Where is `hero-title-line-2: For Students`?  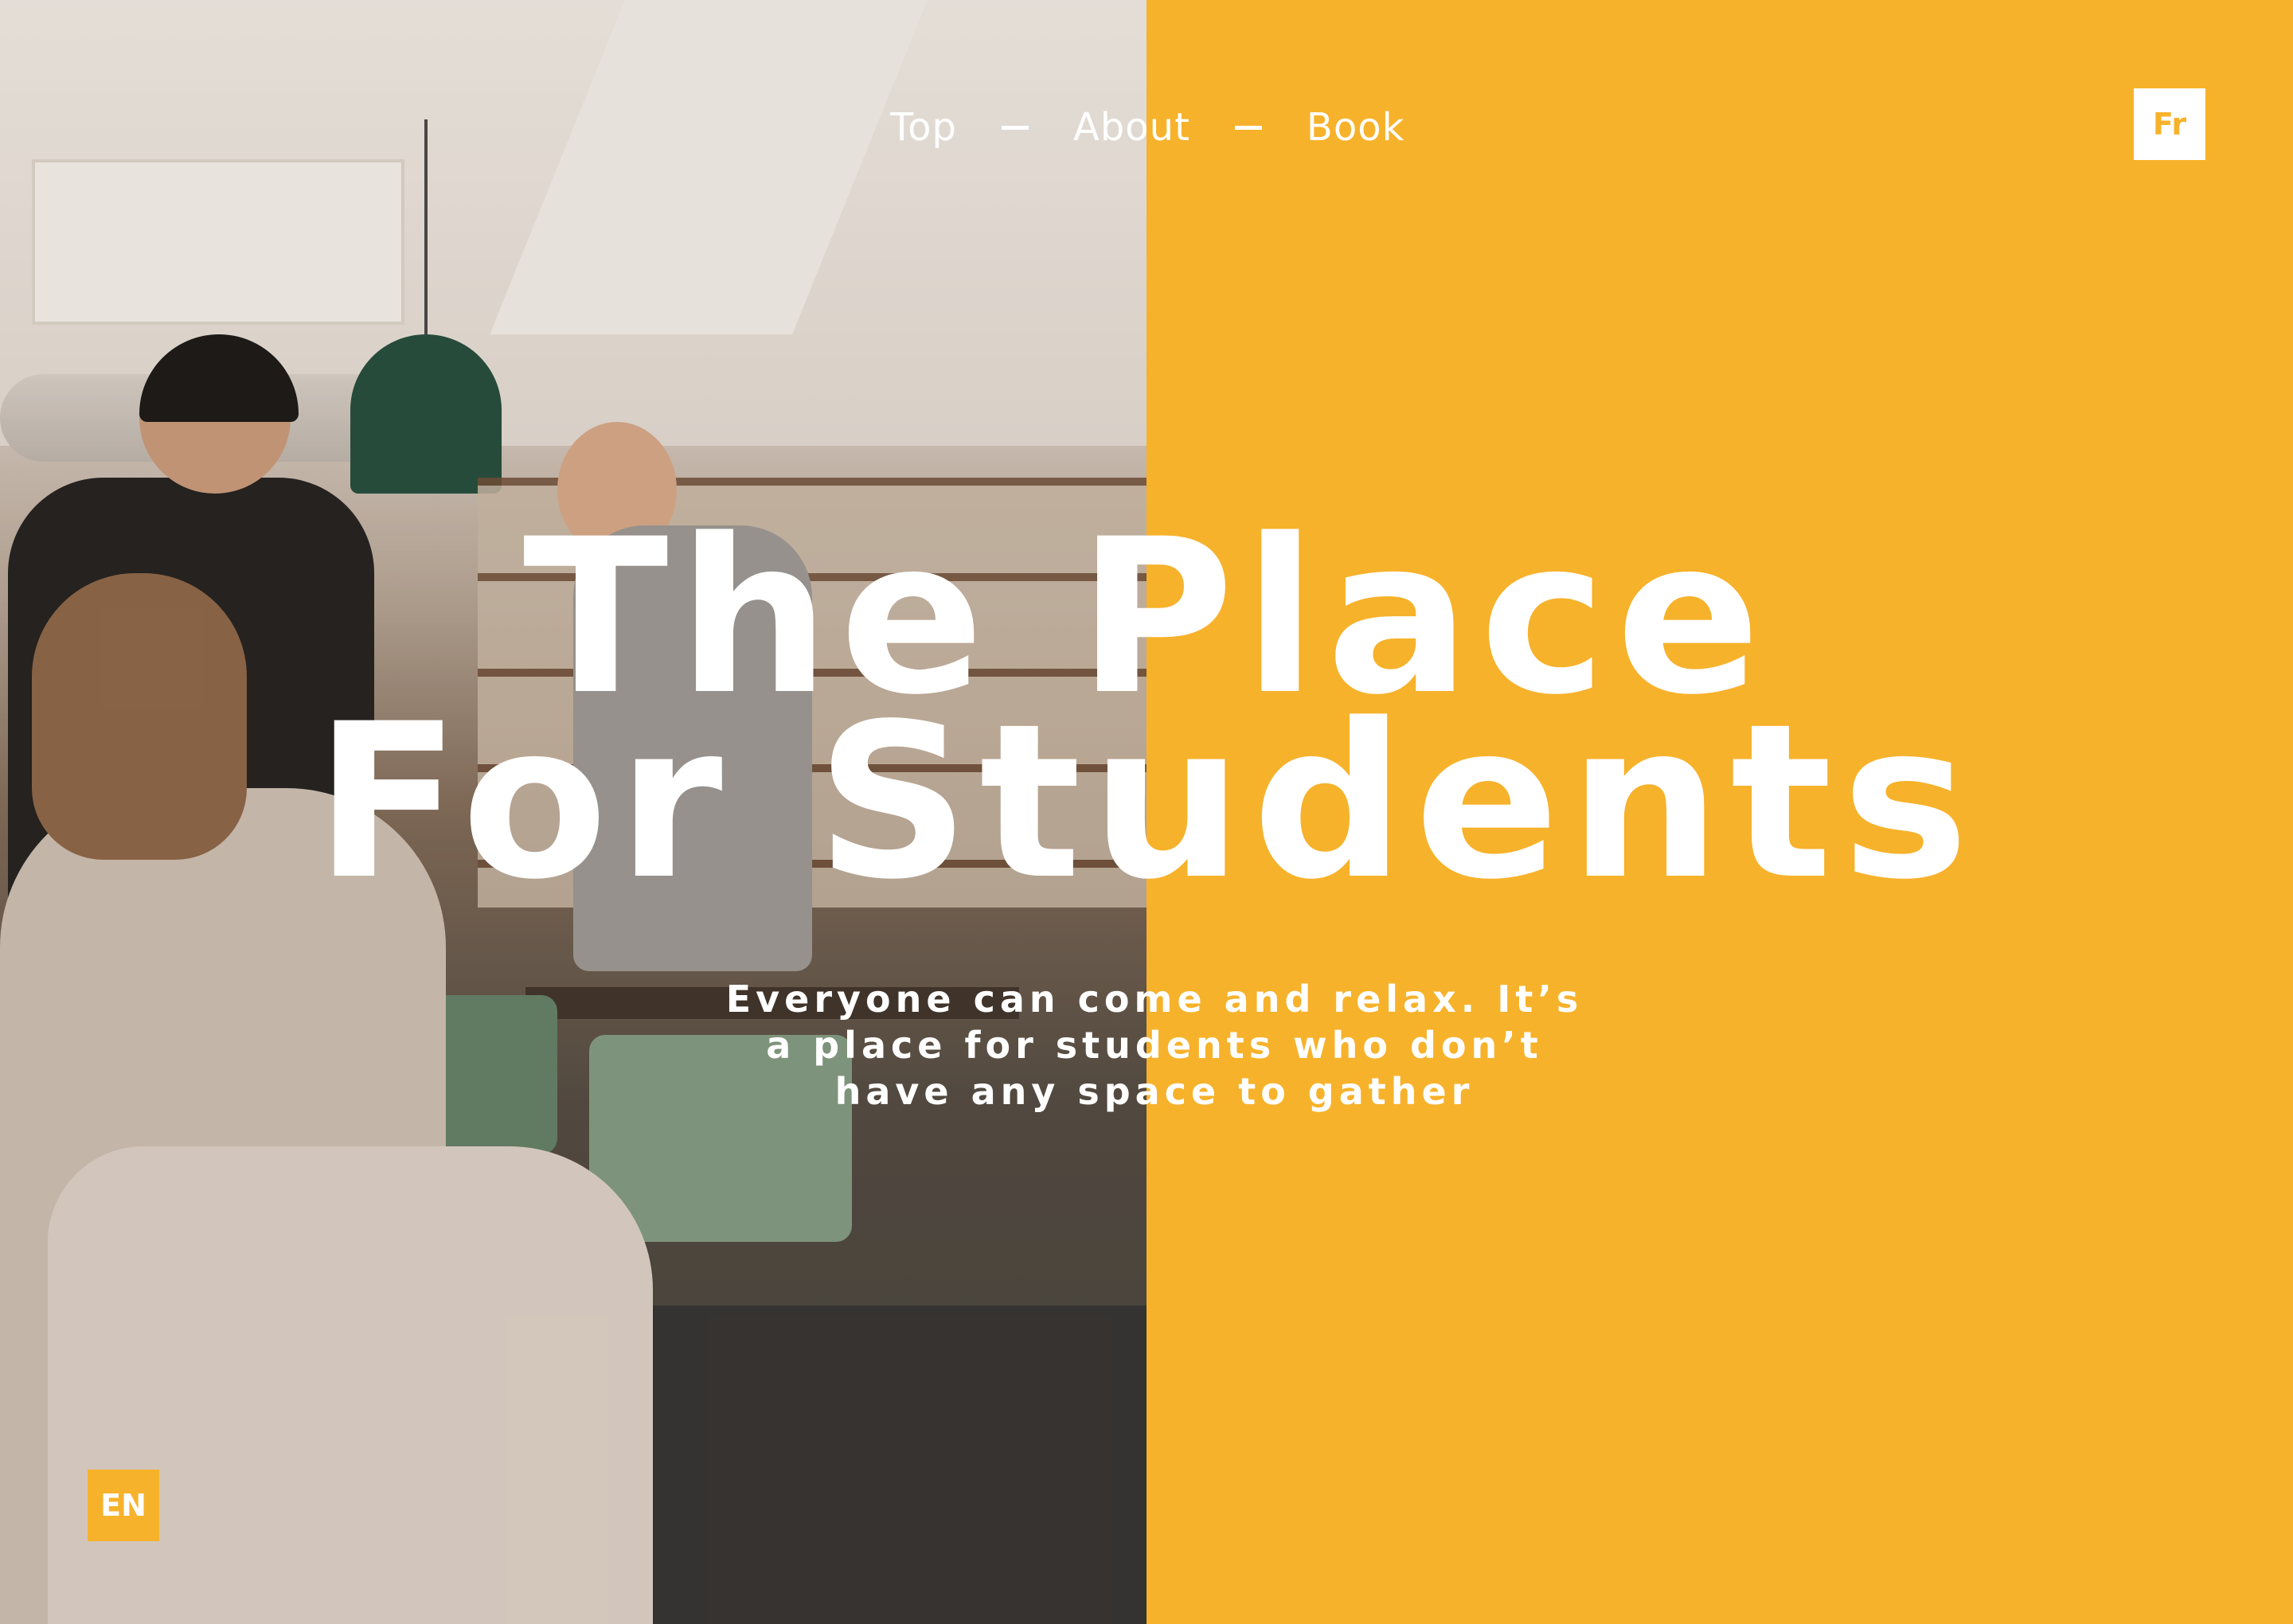
hero-title-line-2: For Students is located at coordinates (1146, 802).